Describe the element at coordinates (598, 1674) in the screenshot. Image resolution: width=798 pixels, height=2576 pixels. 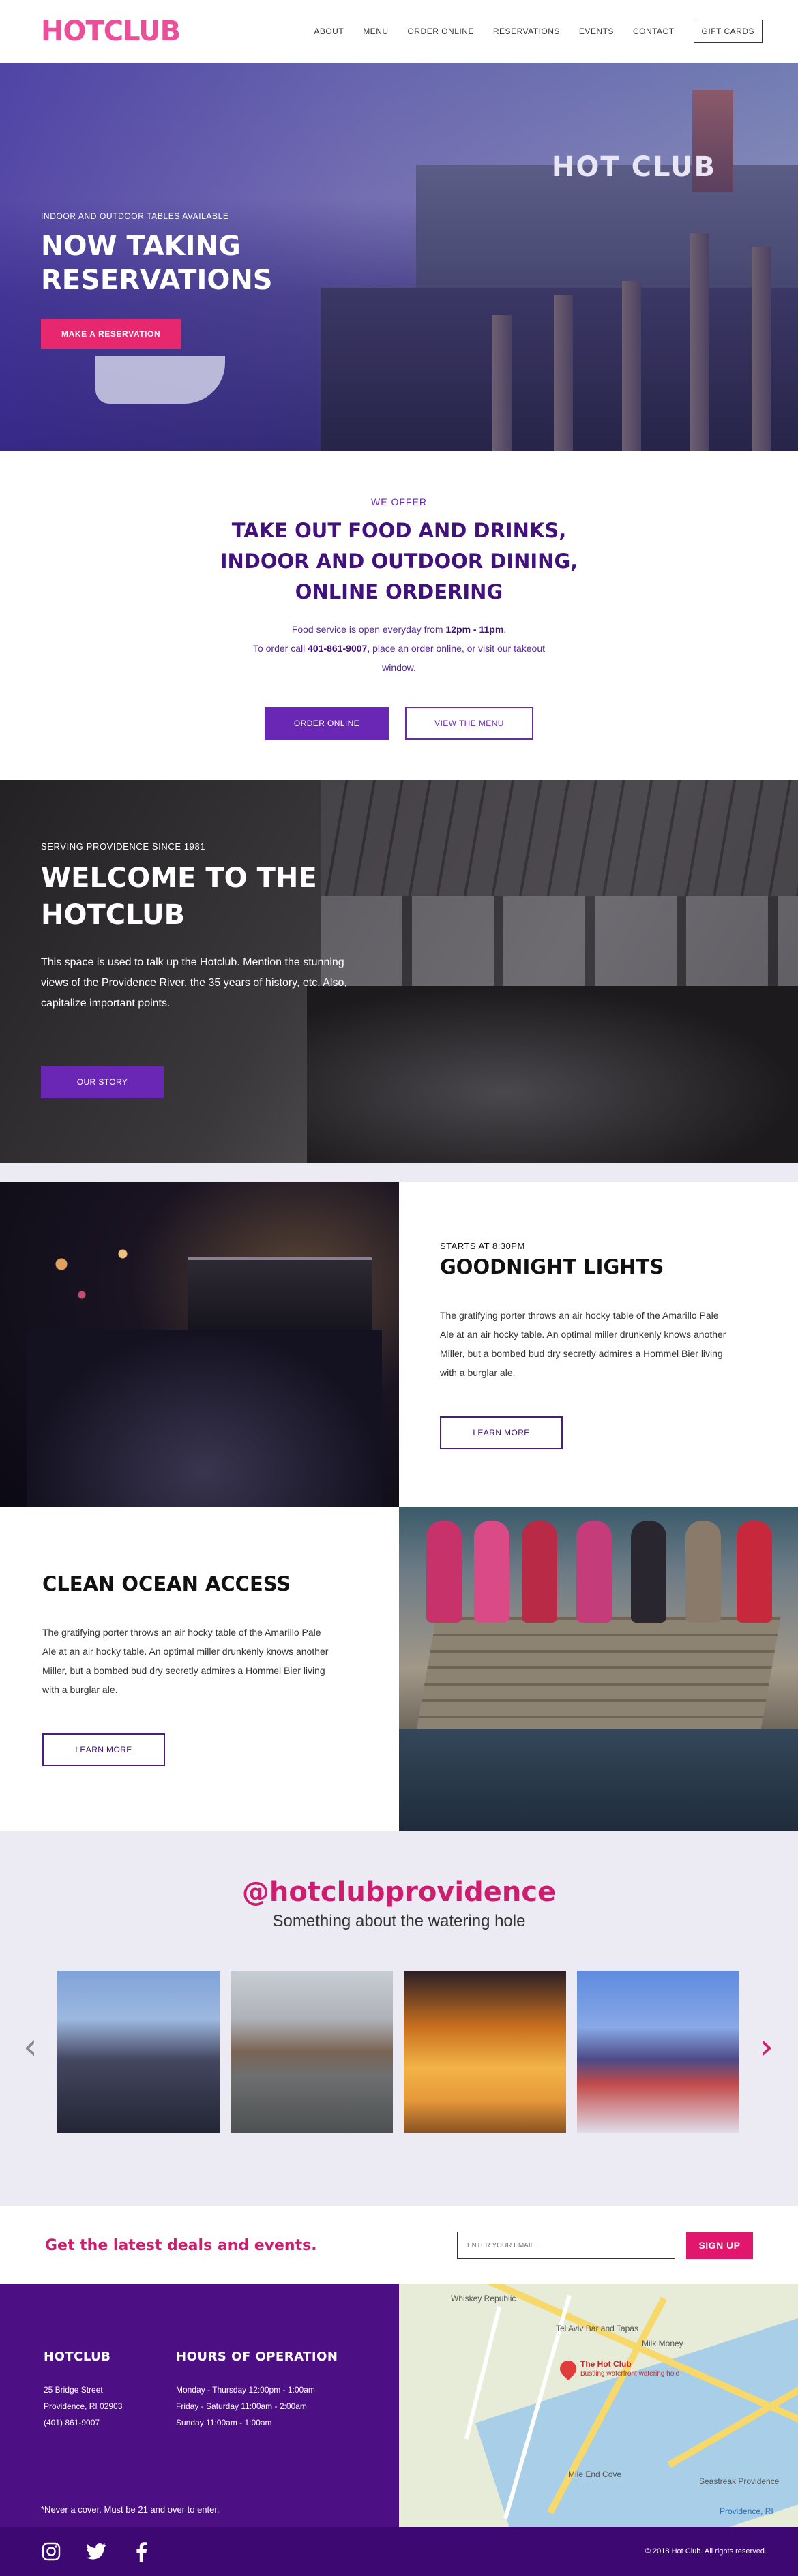
I see `dock-planks` at that location.